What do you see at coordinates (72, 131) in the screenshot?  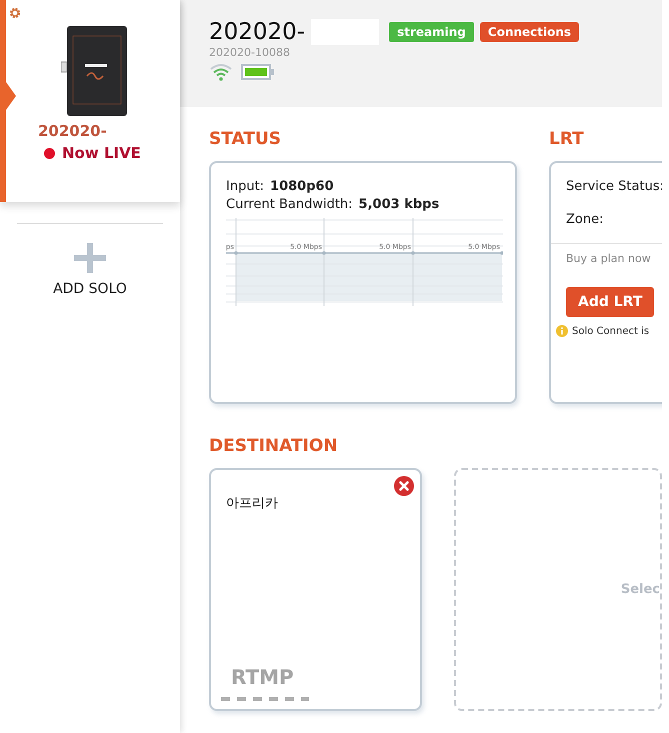 I see `device-name: 202020-` at bounding box center [72, 131].